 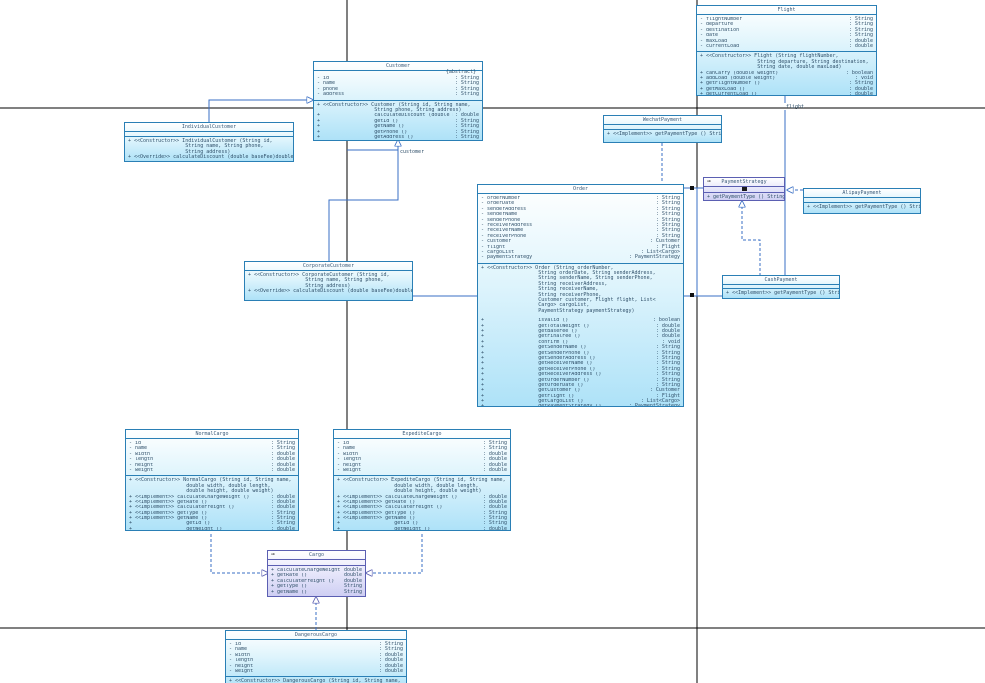 What do you see at coordinates (662, 120) in the screenshot?
I see `class-name: WechatPayment` at bounding box center [662, 120].